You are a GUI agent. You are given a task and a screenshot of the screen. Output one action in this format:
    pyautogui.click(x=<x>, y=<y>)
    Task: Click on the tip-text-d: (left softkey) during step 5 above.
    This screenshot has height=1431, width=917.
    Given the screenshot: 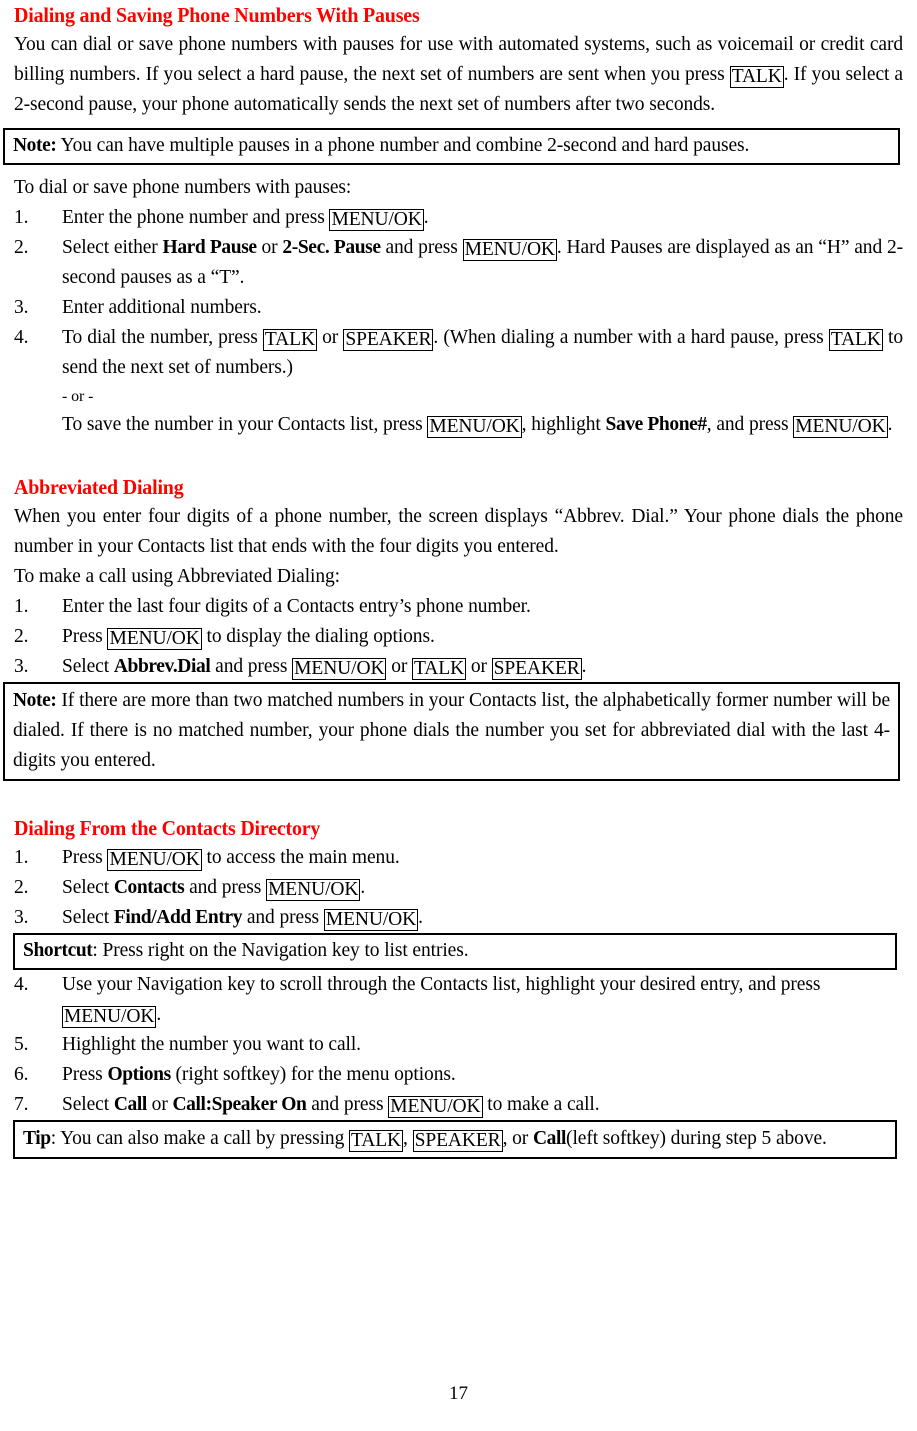 What is the action you would take?
    pyautogui.click(x=696, y=1138)
    